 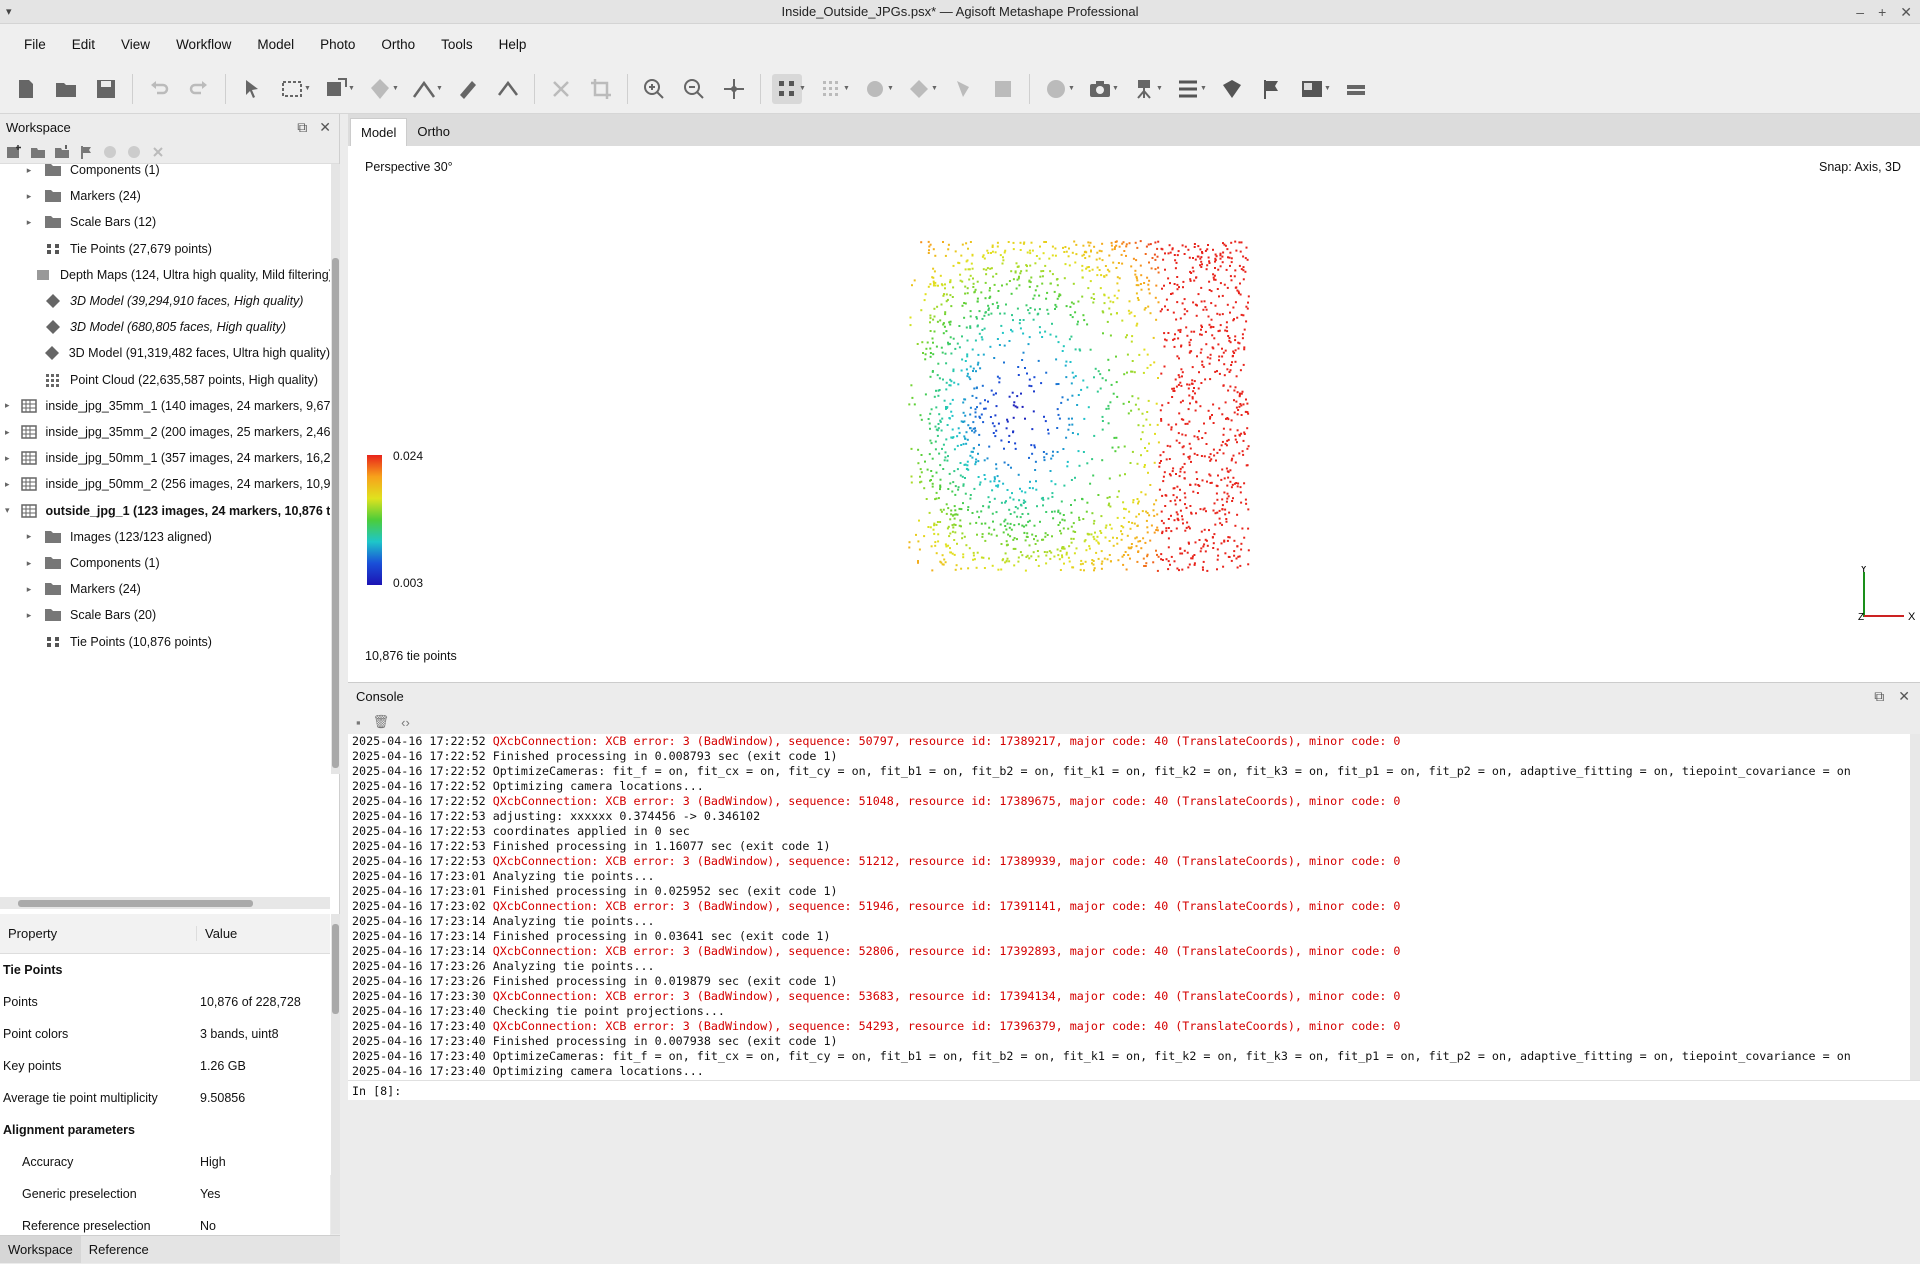 What do you see at coordinates (1860, 12) in the screenshot?
I see `minimize-icon: –` at bounding box center [1860, 12].